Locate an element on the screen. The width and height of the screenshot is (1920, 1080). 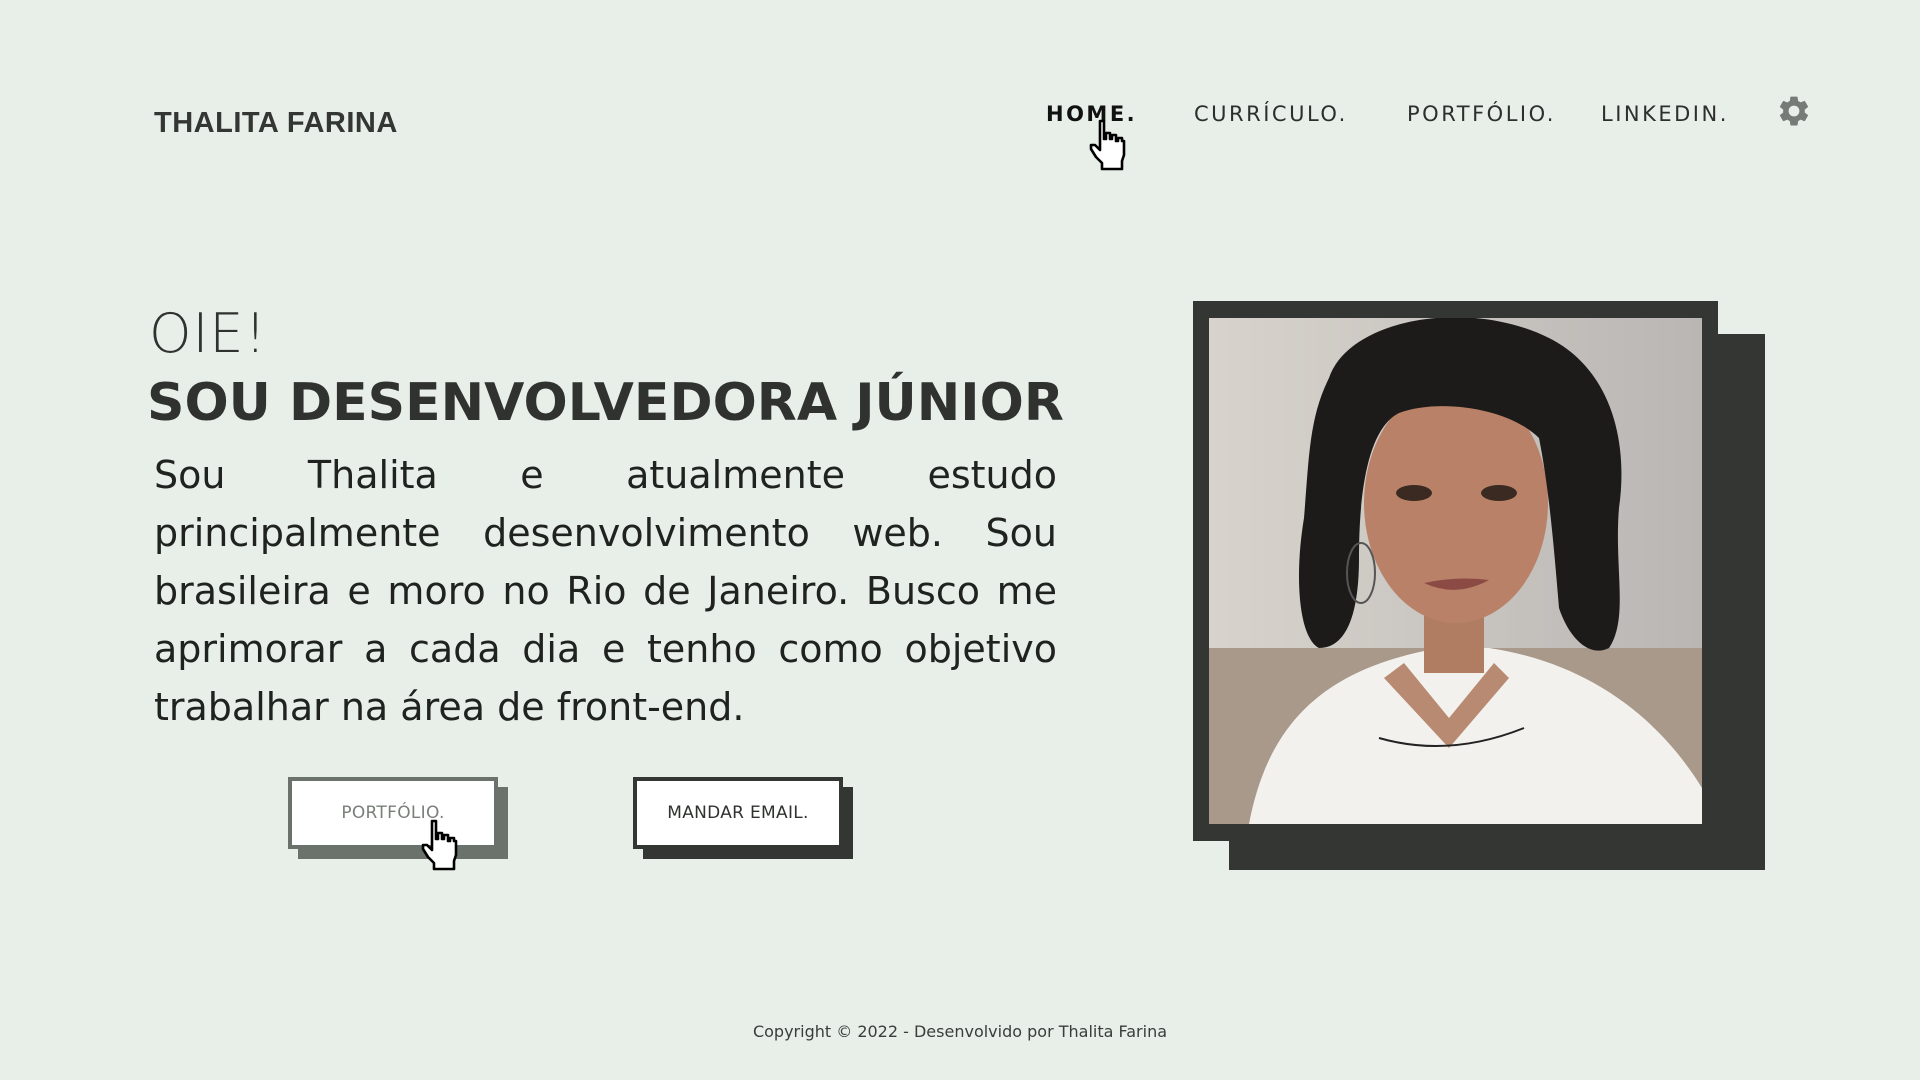
hero-greeting: OIE! is located at coordinates (208, 333).